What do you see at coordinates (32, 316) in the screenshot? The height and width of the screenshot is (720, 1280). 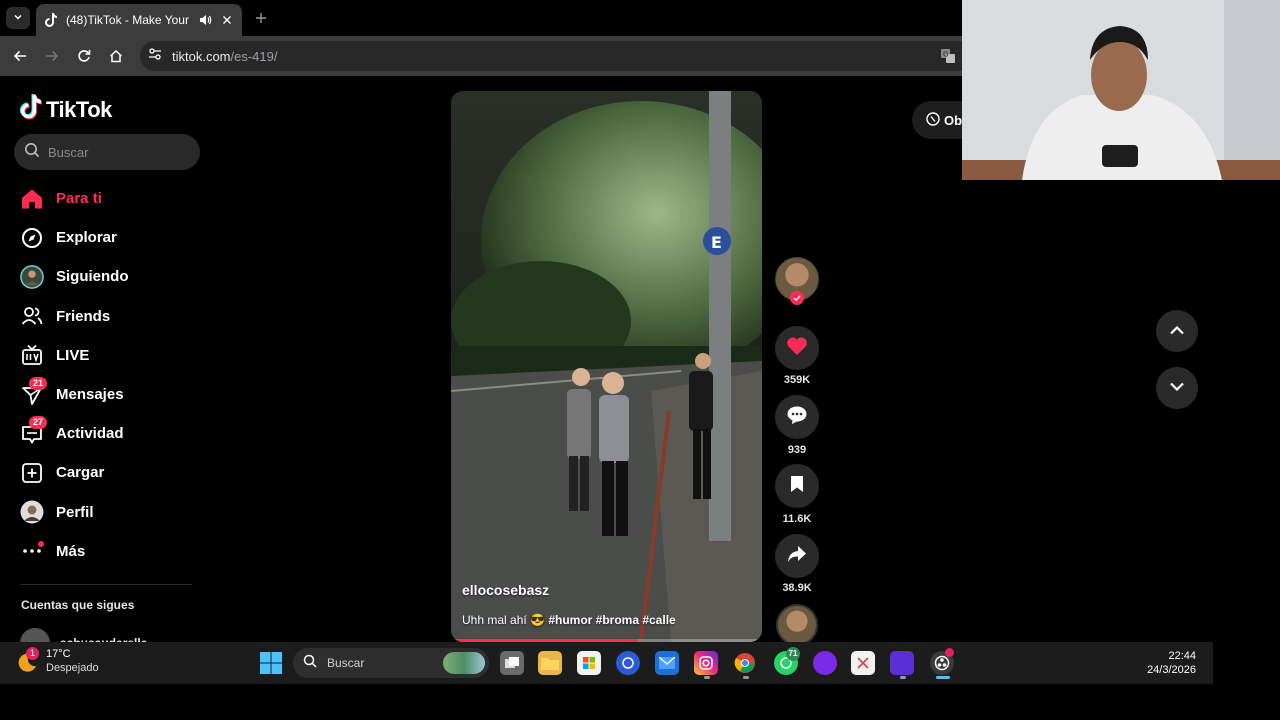 I see `friends-icon` at bounding box center [32, 316].